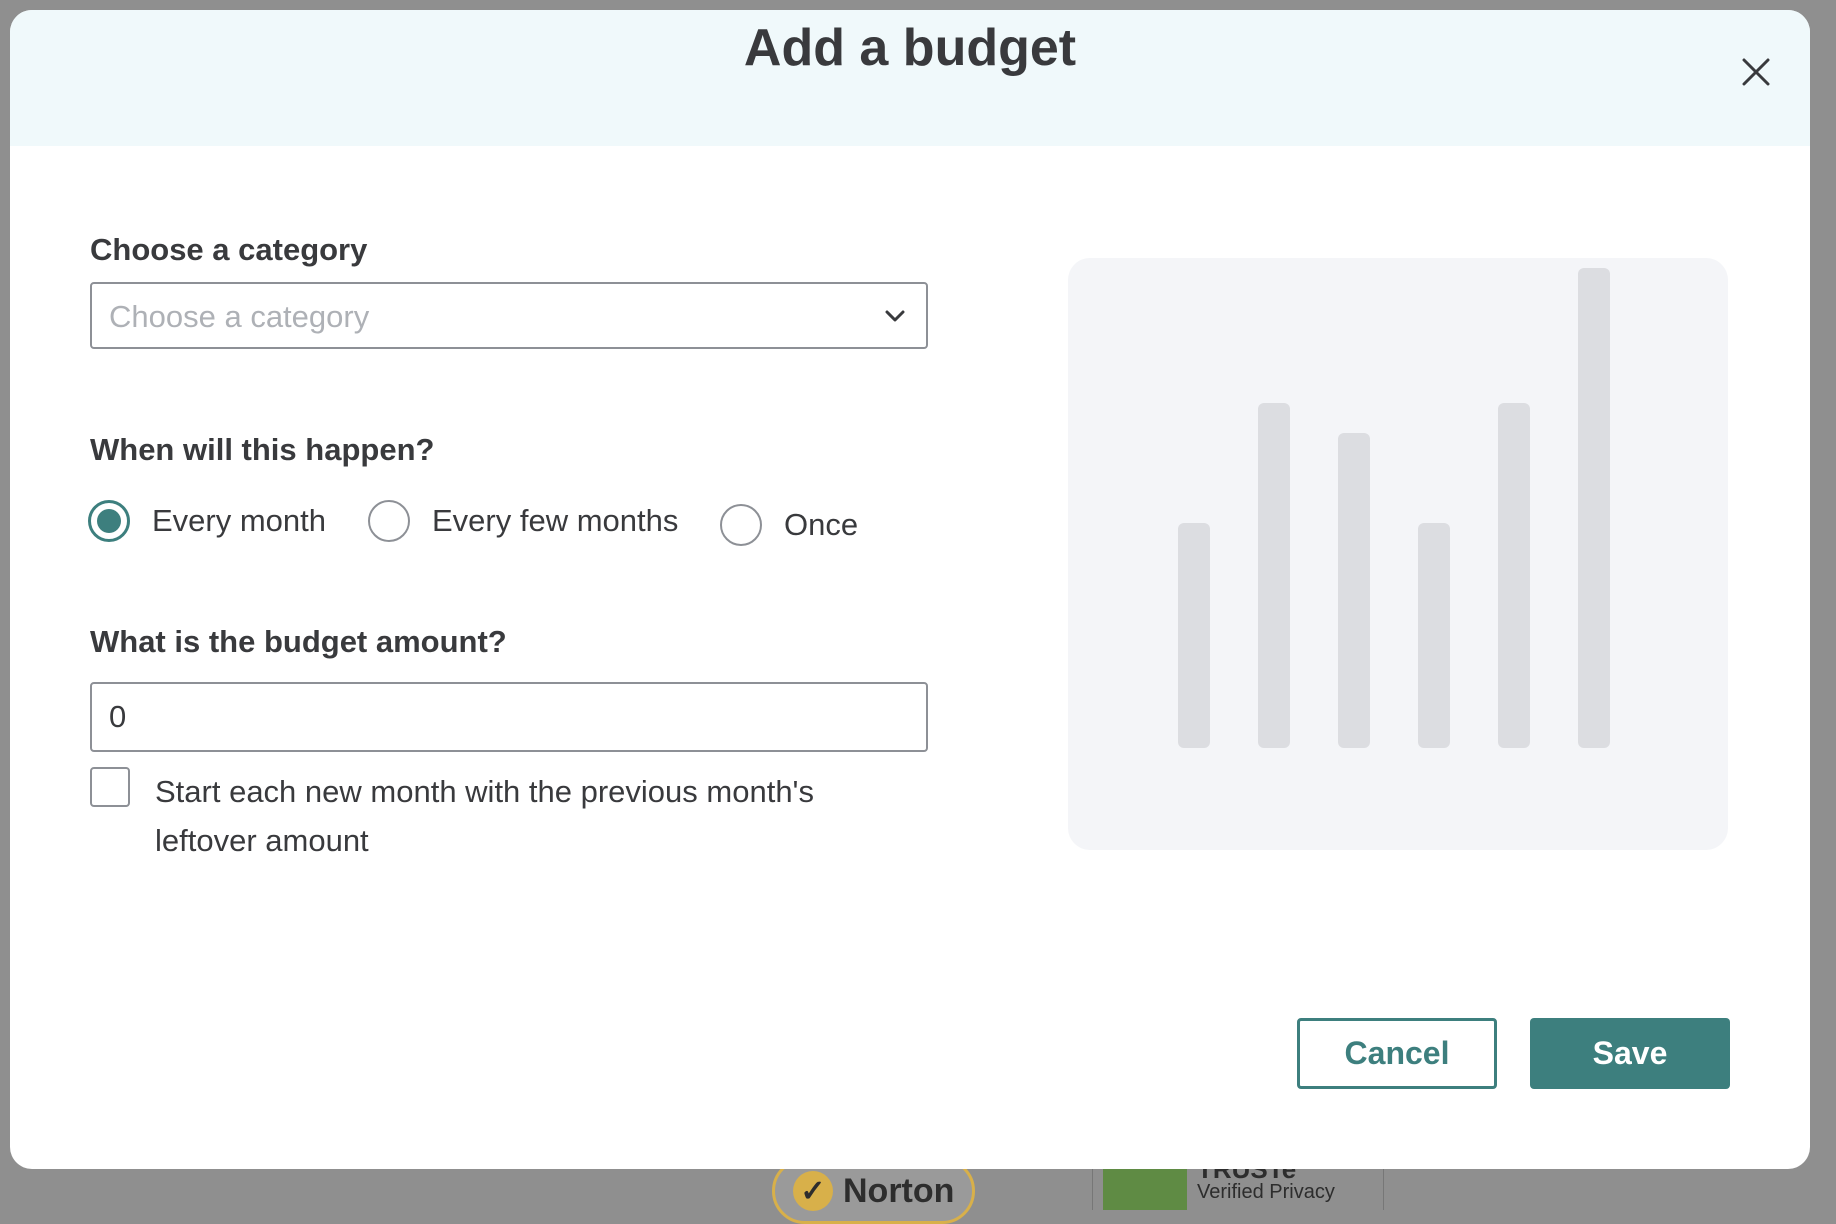 This screenshot has height=1224, width=1836. What do you see at coordinates (239, 316) in the screenshot?
I see `category-placeholder: Choose a category` at bounding box center [239, 316].